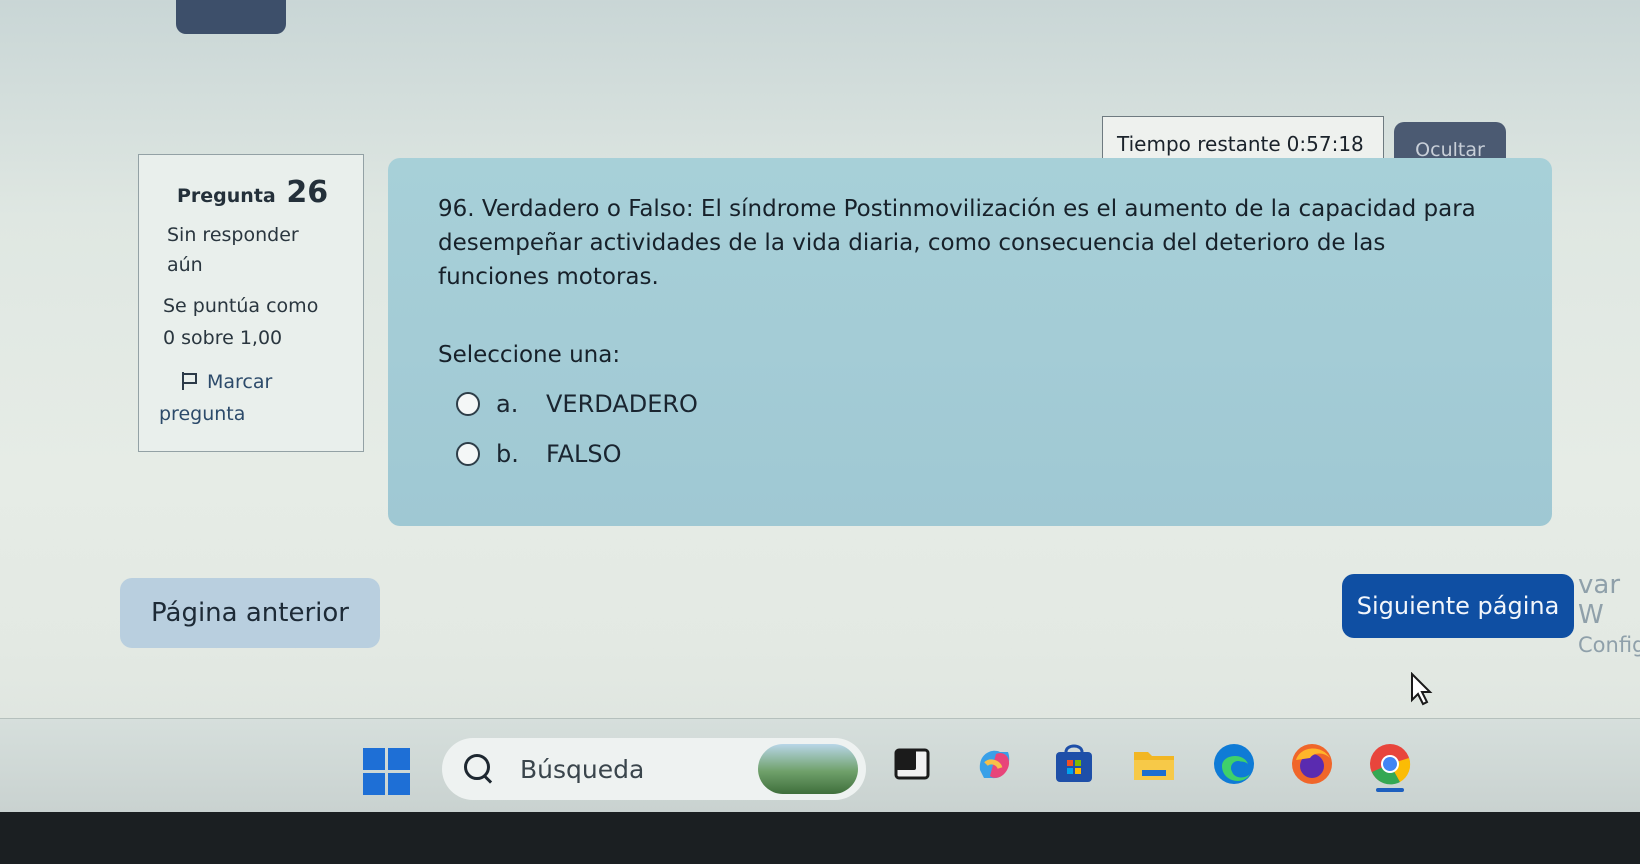  Describe the element at coordinates (226, 196) in the screenshot. I see `question-word: Pregunta` at that location.